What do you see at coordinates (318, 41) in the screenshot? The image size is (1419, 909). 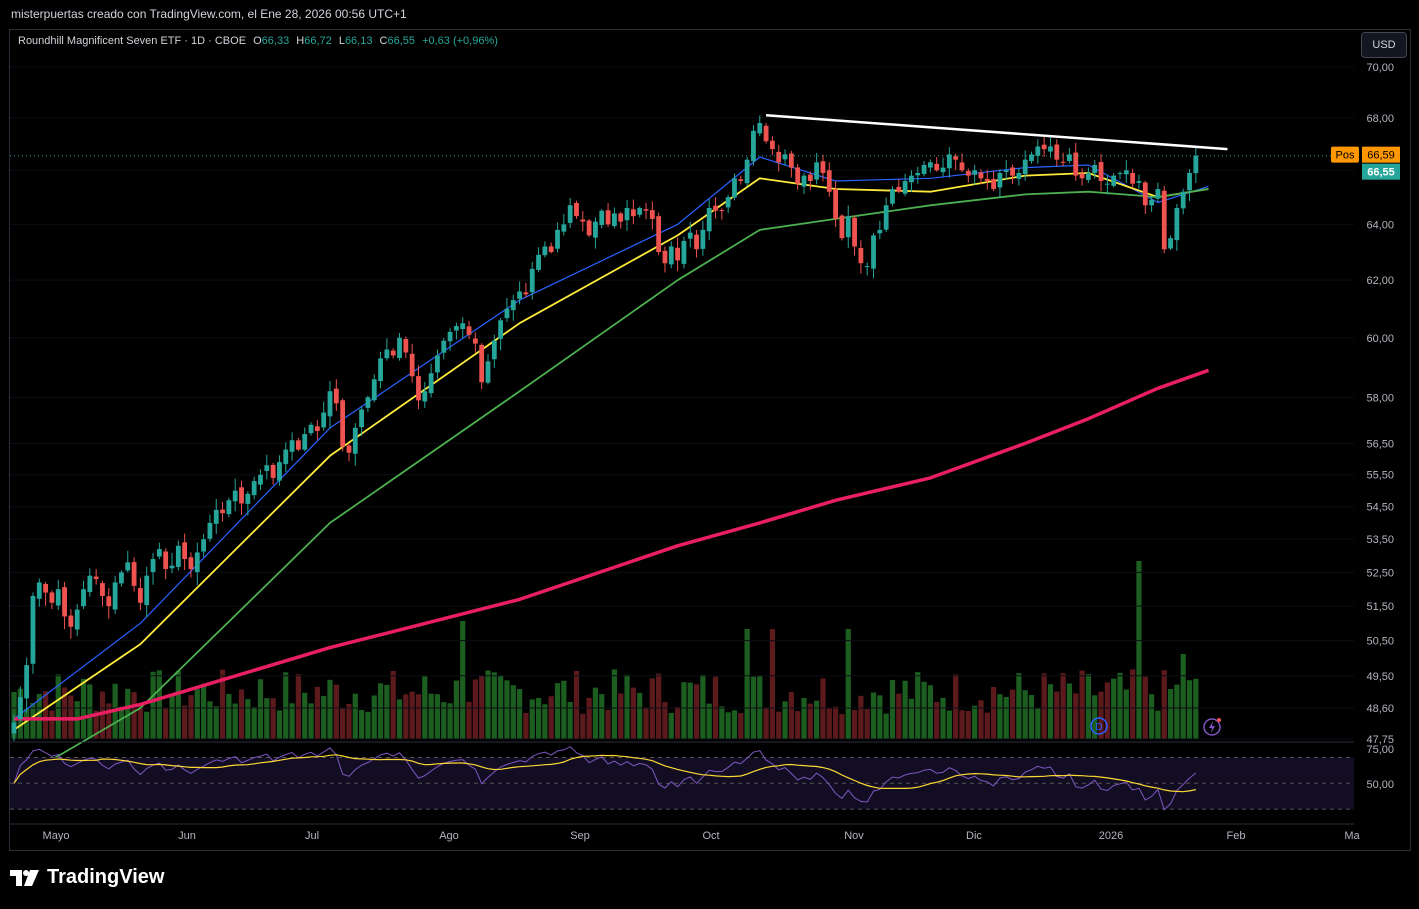 I see `high-value: 66,72` at bounding box center [318, 41].